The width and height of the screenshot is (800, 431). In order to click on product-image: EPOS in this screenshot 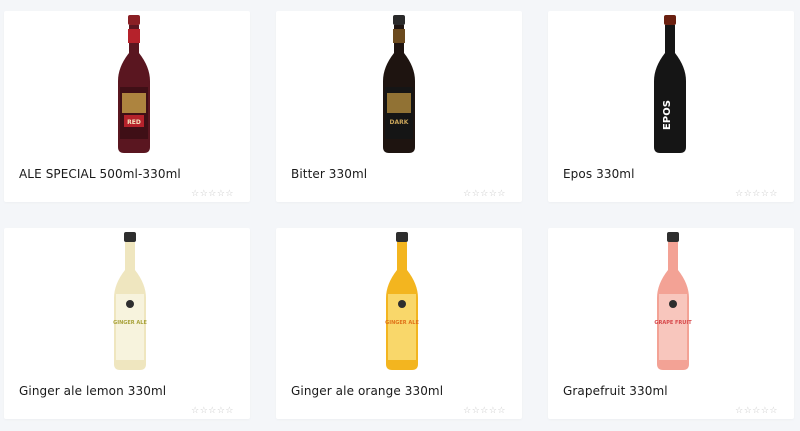, I will do `click(671, 86)`.